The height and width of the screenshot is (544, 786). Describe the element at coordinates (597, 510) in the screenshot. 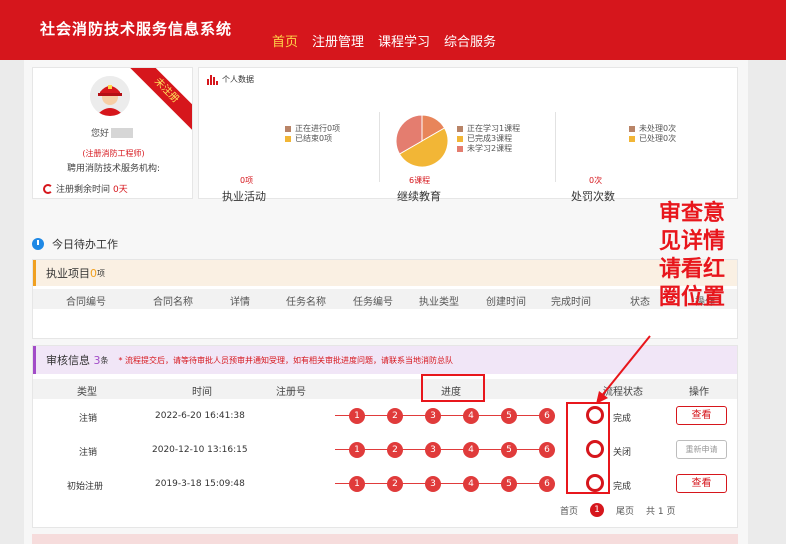

I see `current-page: 1` at that location.